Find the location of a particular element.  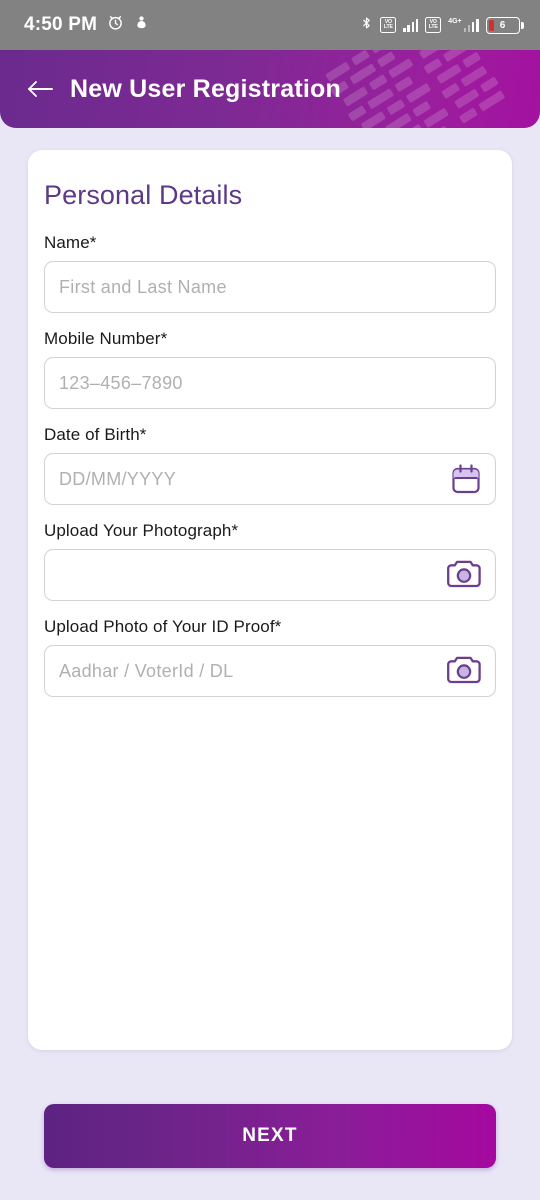

field-label-upload-id-proof: Upload Photo of Your ID Proof* is located at coordinates (163, 626).